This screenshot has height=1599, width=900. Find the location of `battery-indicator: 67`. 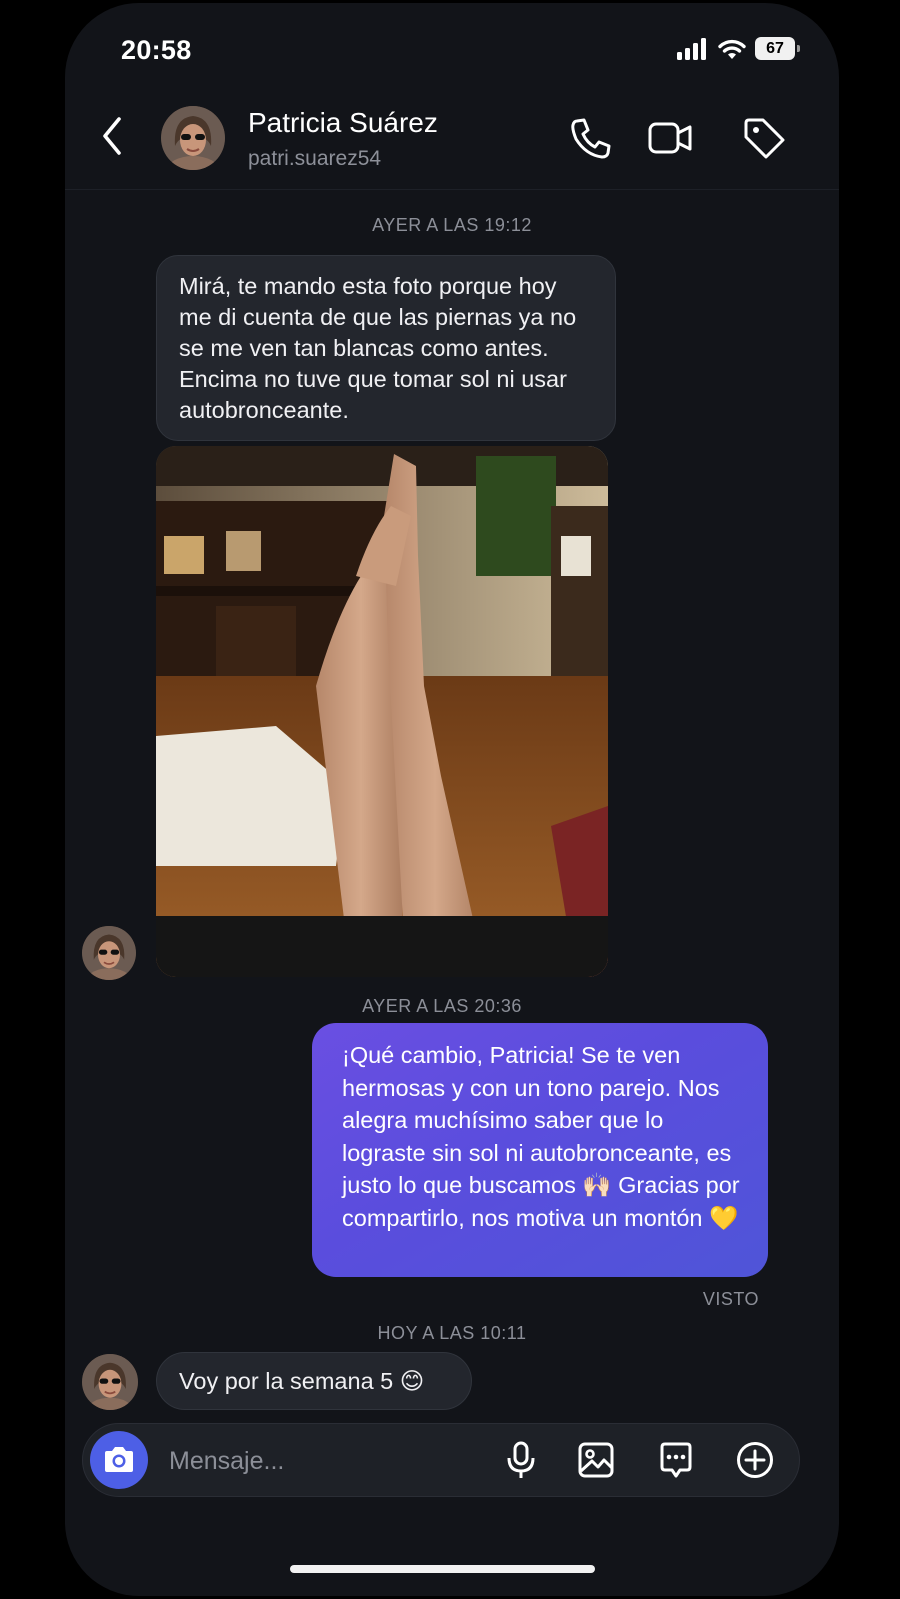

battery-indicator: 67 is located at coordinates (777, 48).